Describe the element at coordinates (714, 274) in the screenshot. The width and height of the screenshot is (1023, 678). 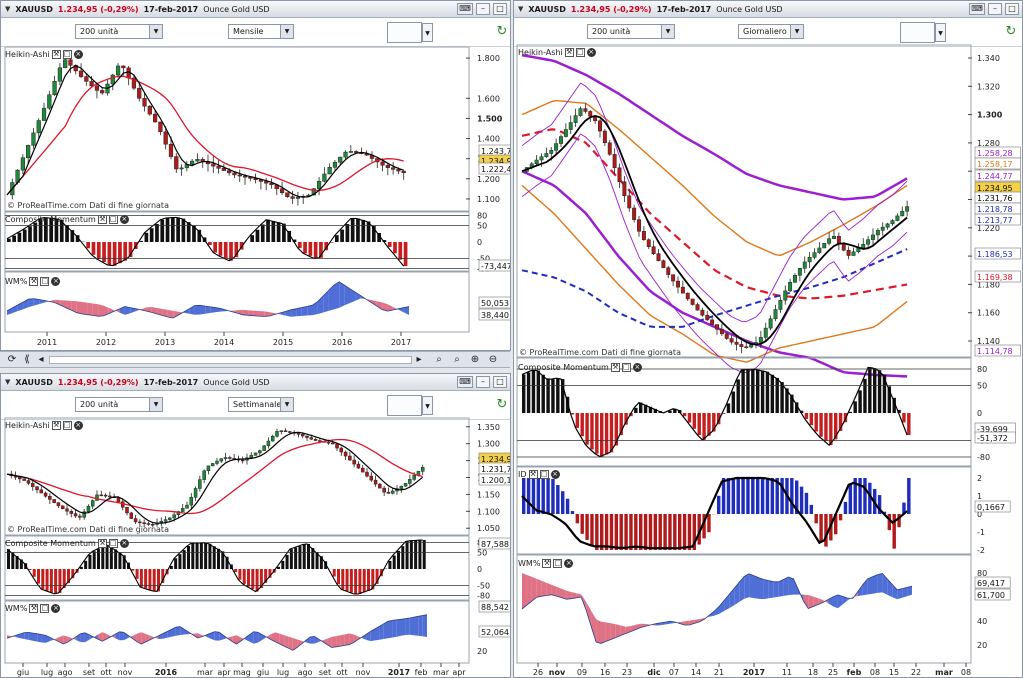
I see `purple-band-lower` at that location.